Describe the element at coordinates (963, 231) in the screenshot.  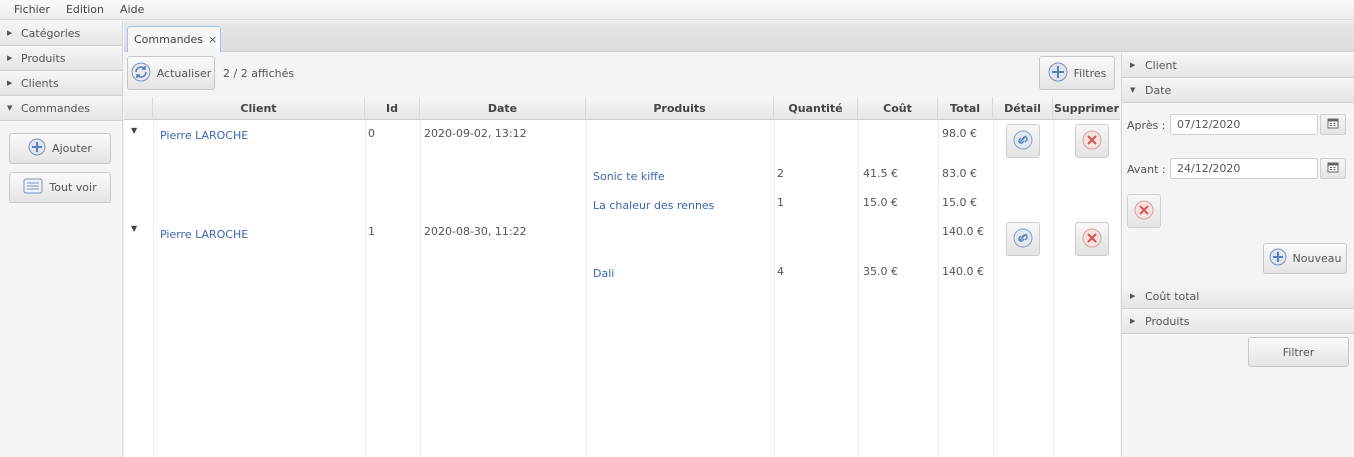
I see `order-total: 140.0 €` at that location.